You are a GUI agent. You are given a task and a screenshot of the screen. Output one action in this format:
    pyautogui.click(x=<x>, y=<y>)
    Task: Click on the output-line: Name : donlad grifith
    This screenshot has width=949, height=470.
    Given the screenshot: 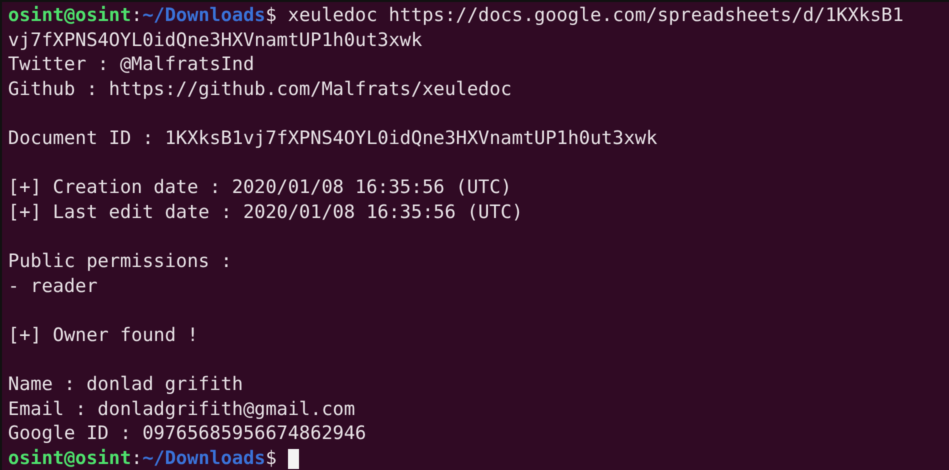 What is the action you would take?
    pyautogui.click(x=126, y=384)
    